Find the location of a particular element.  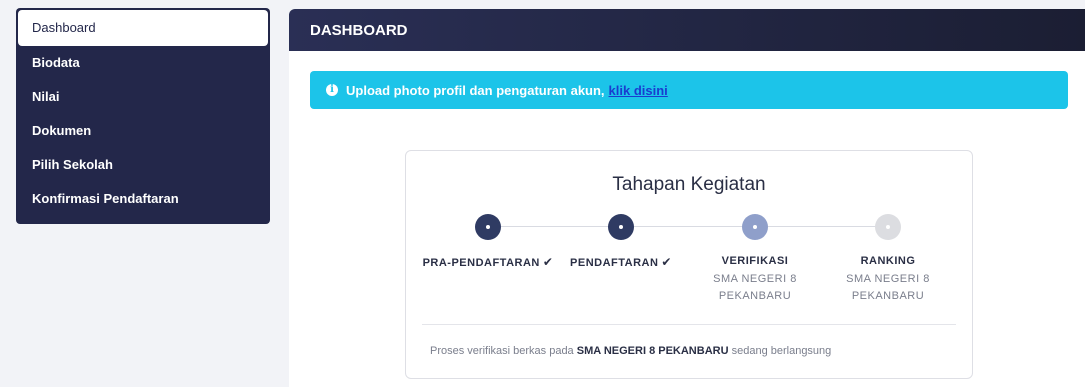

info-icon: i is located at coordinates (332, 90).